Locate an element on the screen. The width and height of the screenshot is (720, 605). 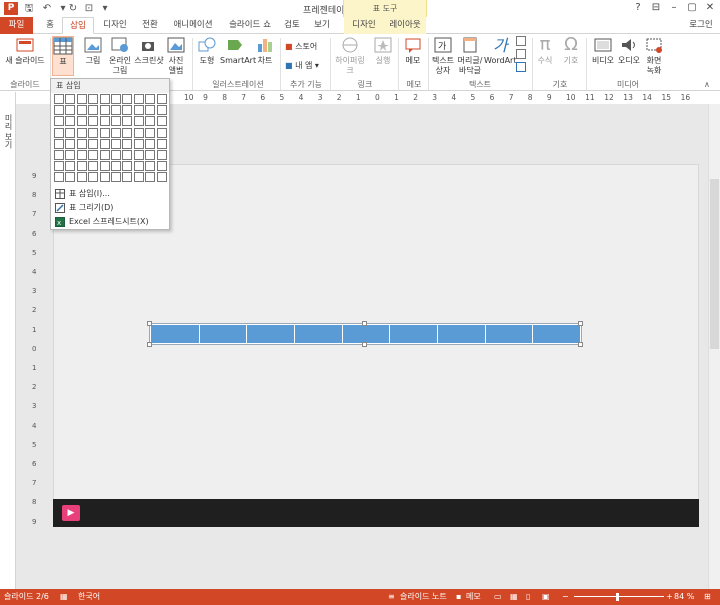
zoom-slider-thumb is located at coordinates (617, 597).